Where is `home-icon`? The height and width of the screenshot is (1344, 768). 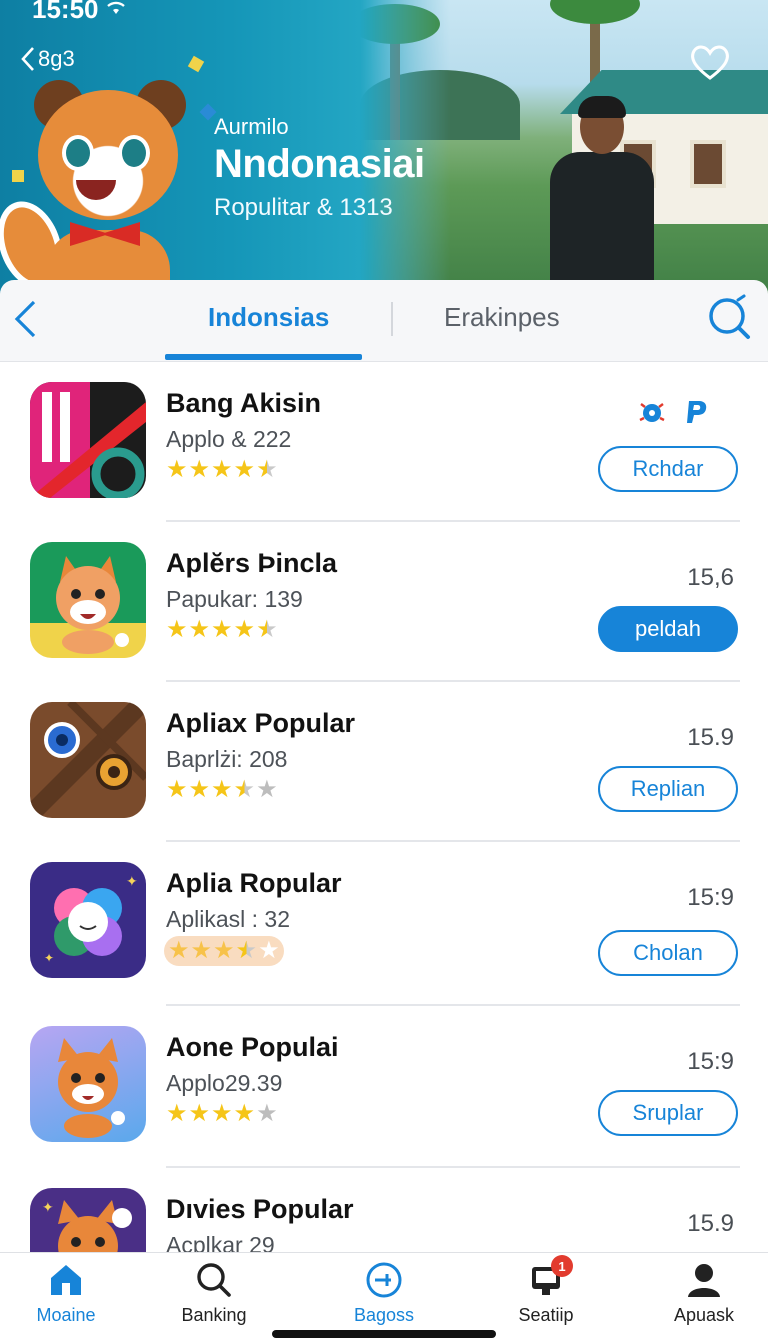
home-icon is located at coordinates (66, 1280).